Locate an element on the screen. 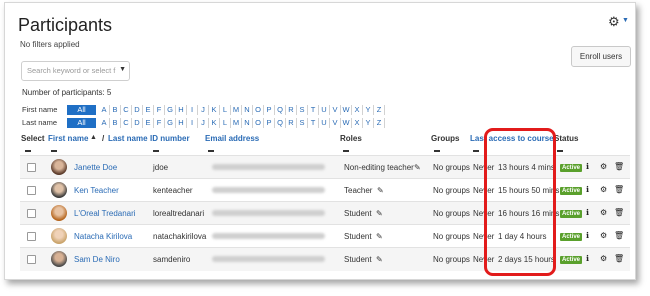 Image resolution: width=650 pixels, height=296 pixels. first-name-sort-link: First name is located at coordinates (68, 138).